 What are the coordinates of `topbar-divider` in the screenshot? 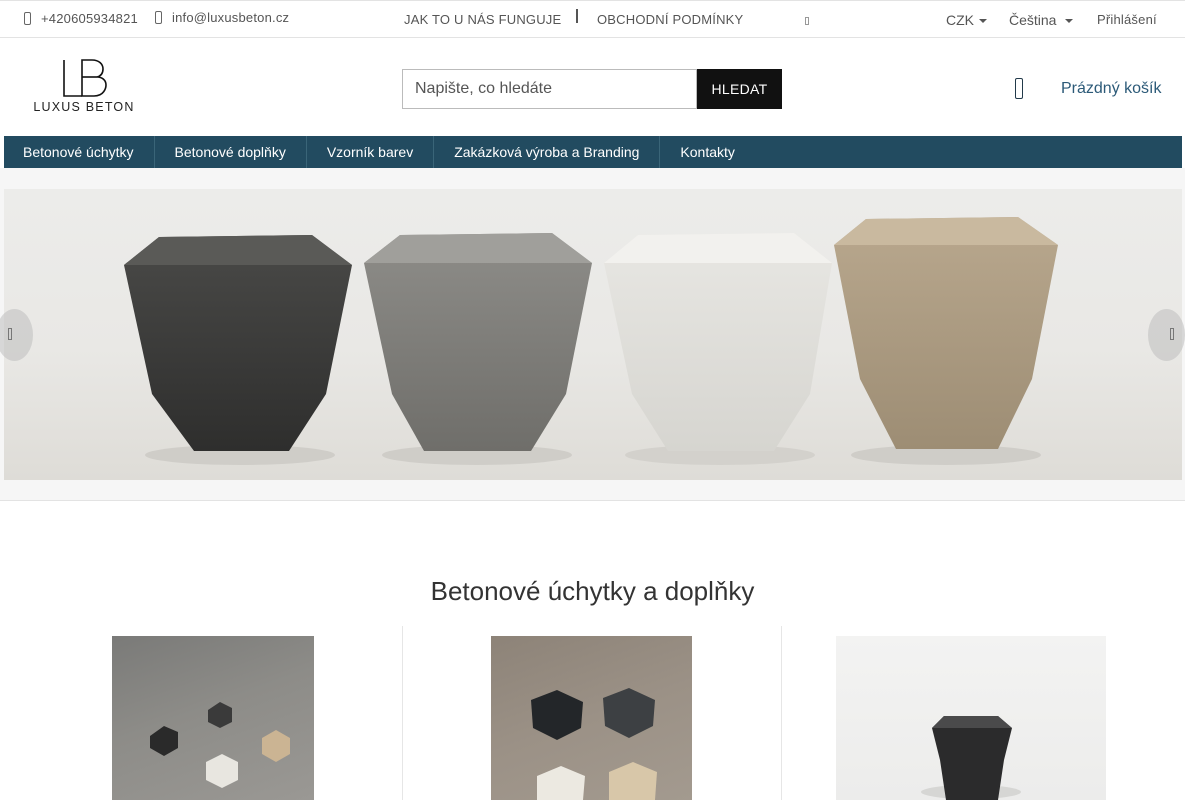 It's located at (577, 16).